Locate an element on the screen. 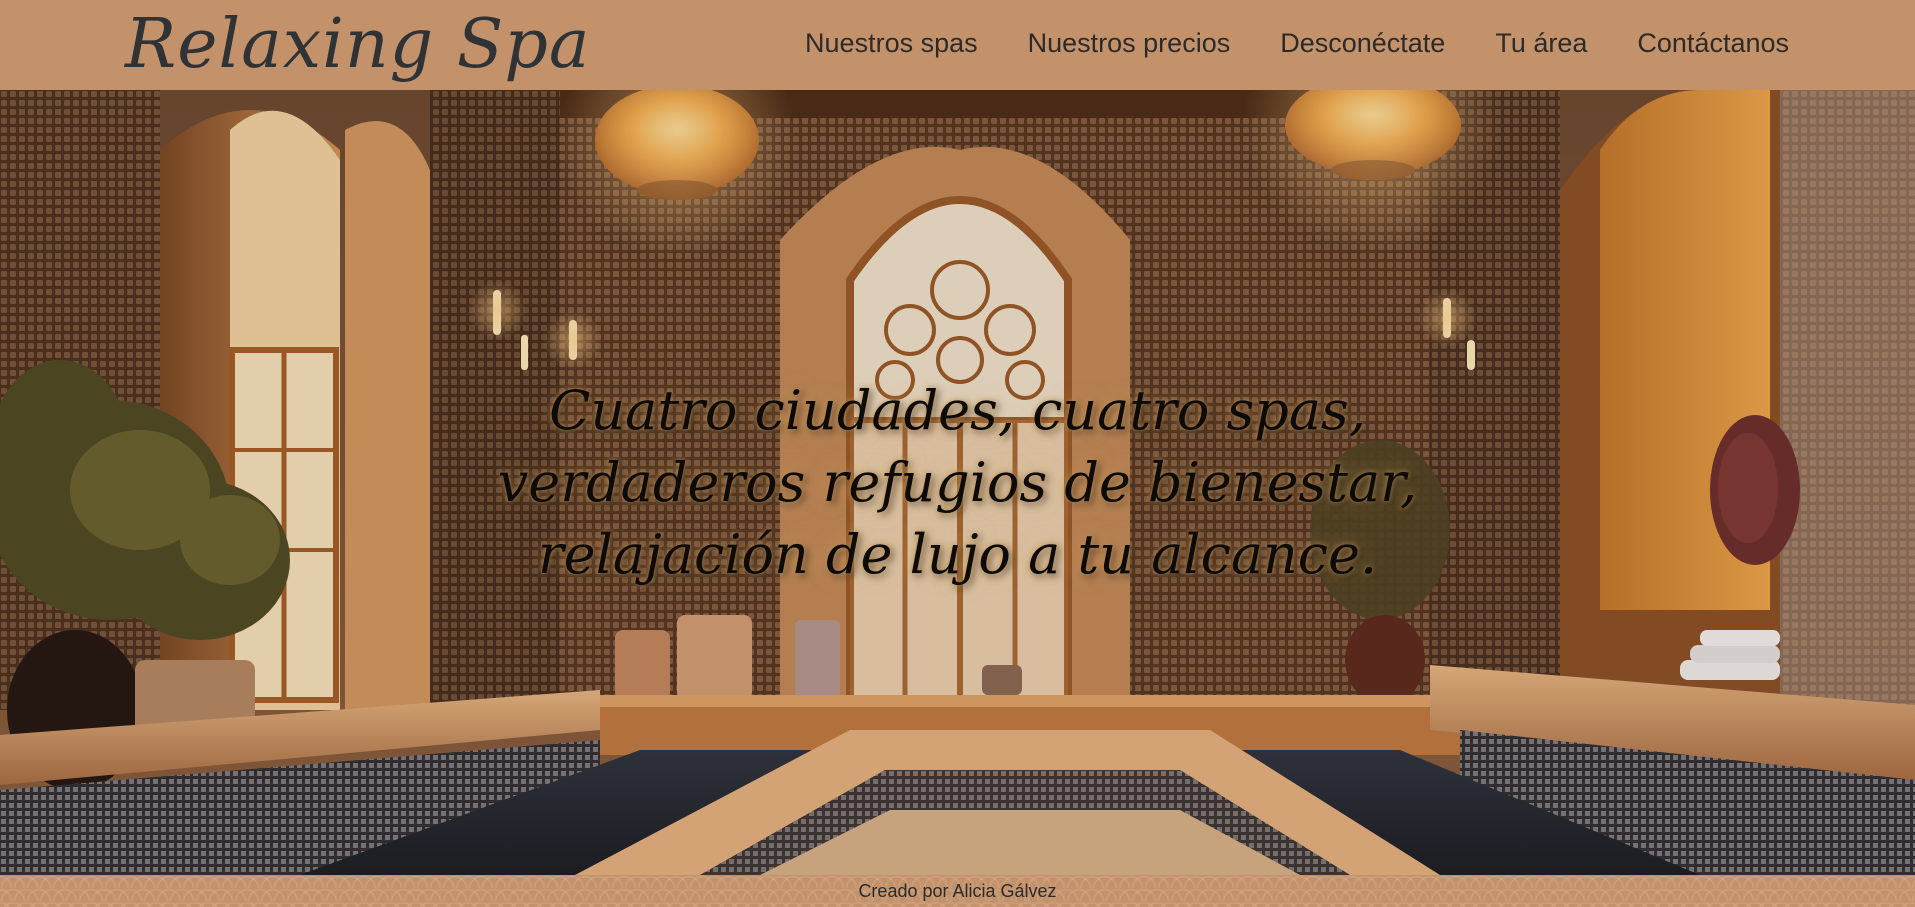 The height and width of the screenshot is (907, 1915). nav-link-tu-area: Tu área is located at coordinates (1541, 43).